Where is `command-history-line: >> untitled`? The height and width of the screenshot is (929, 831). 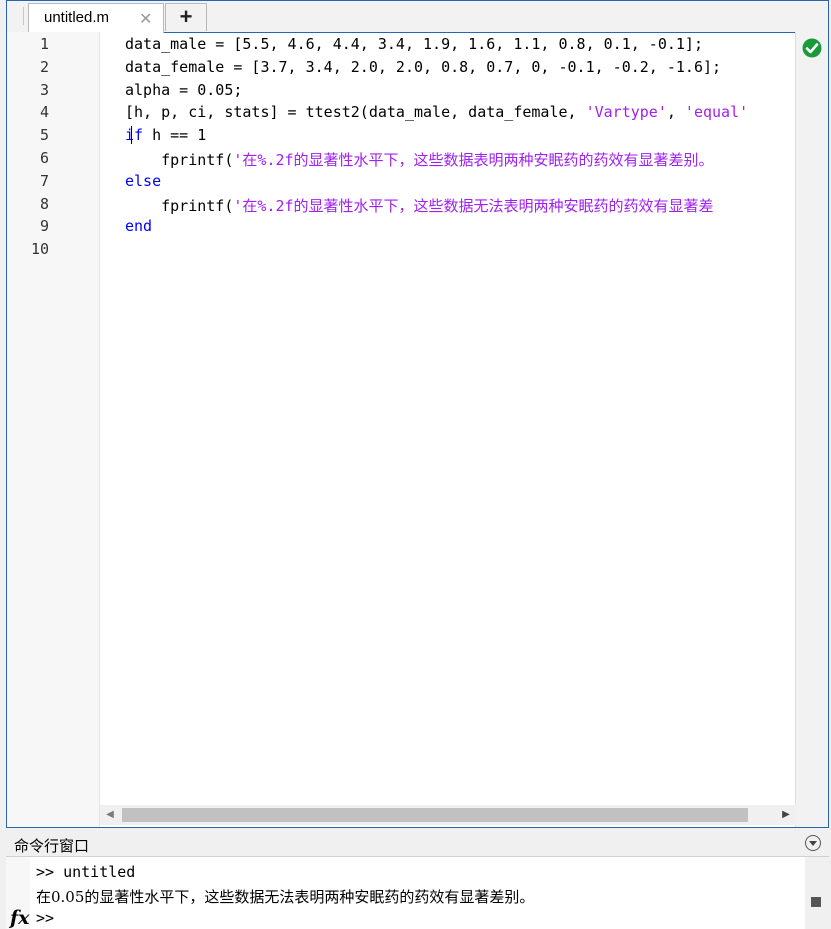
command-history-line: >> untitled is located at coordinates (86, 872).